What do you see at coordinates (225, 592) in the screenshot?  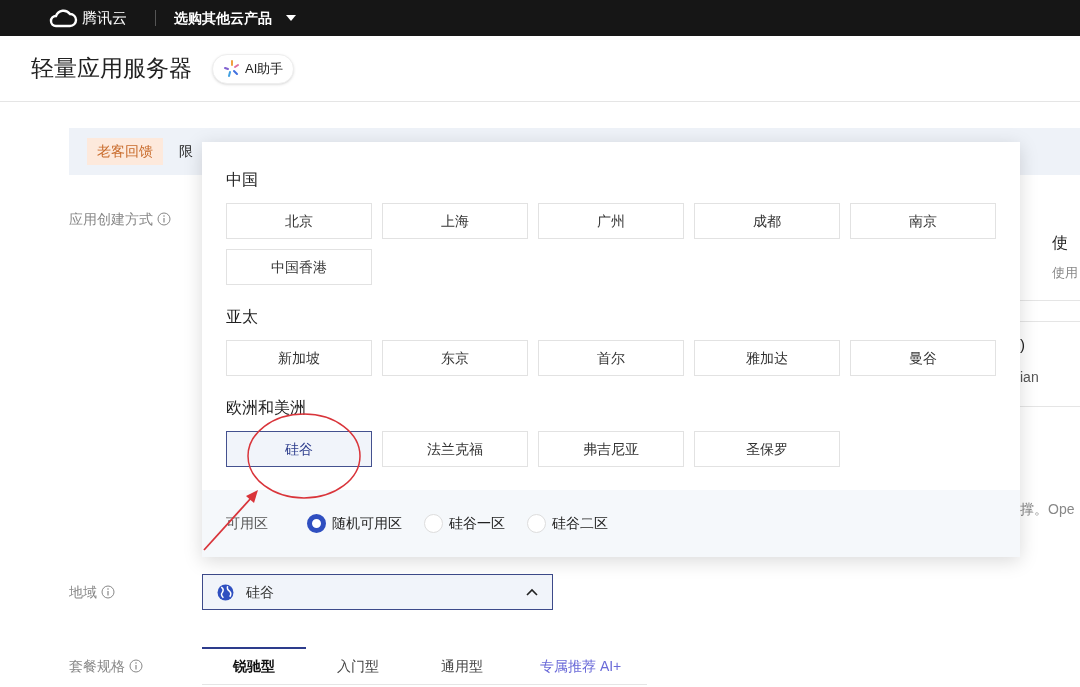 I see `globe-icon` at bounding box center [225, 592].